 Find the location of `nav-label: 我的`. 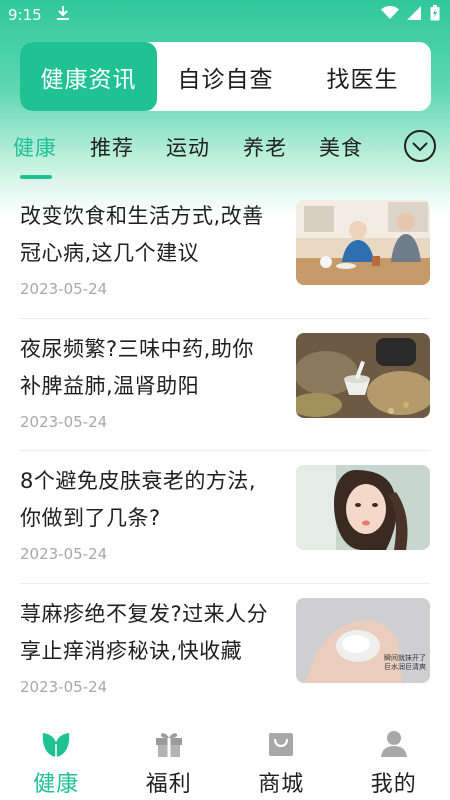

nav-label: 我的 is located at coordinates (393, 784).